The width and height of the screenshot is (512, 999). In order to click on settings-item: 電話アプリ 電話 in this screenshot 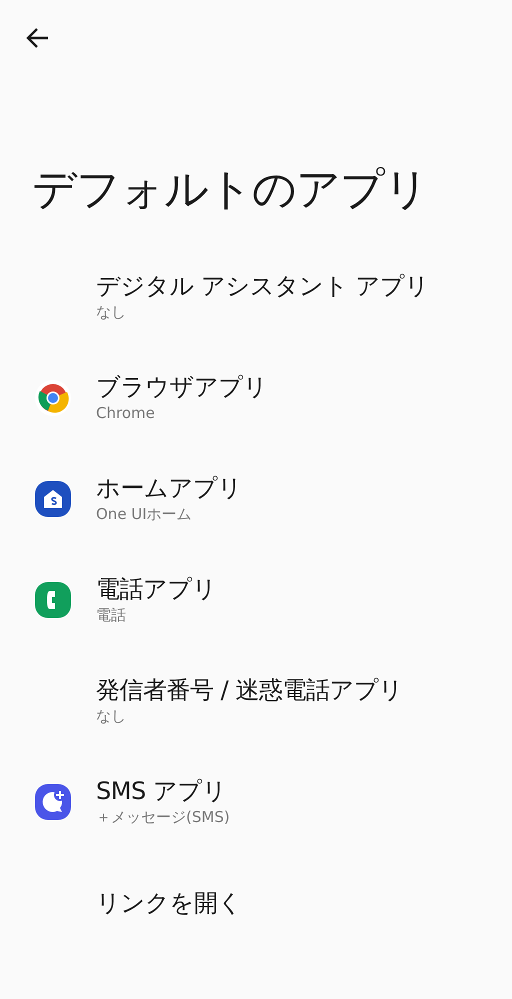, I will do `click(256, 600)`.